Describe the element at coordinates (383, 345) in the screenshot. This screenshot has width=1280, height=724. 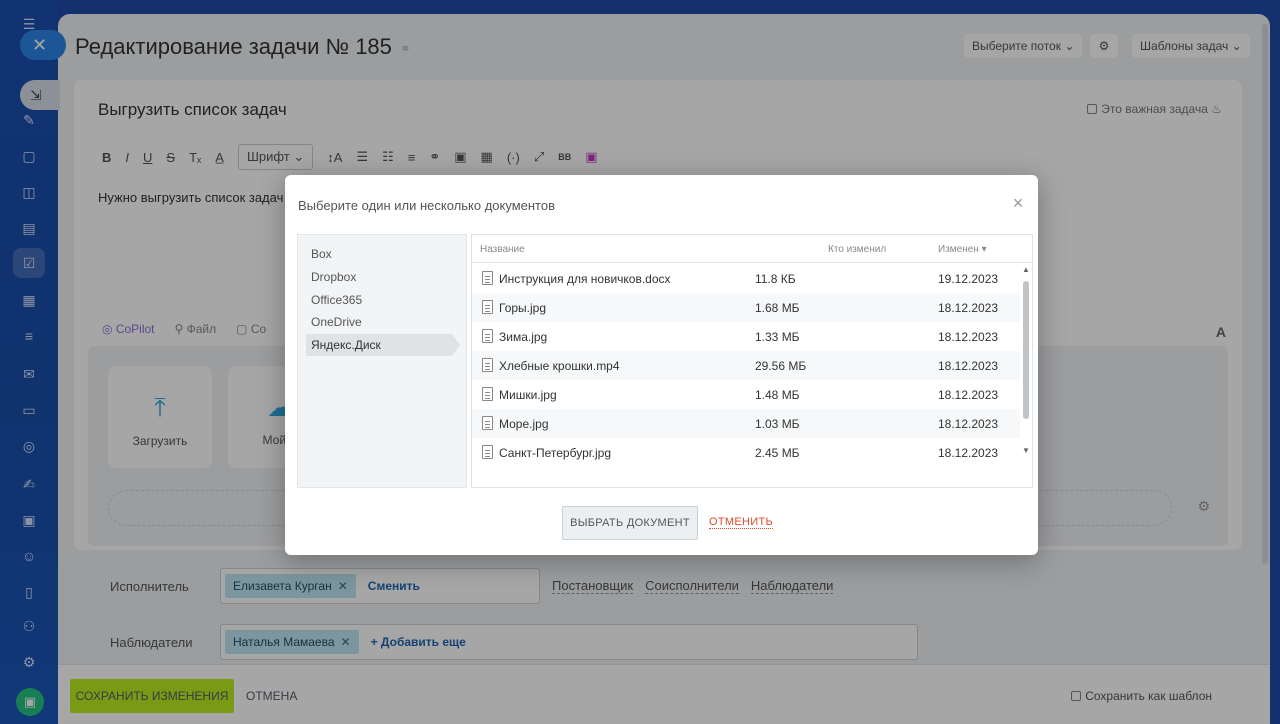
I see `service-yandex-disk: Яндекс.Диск` at that location.